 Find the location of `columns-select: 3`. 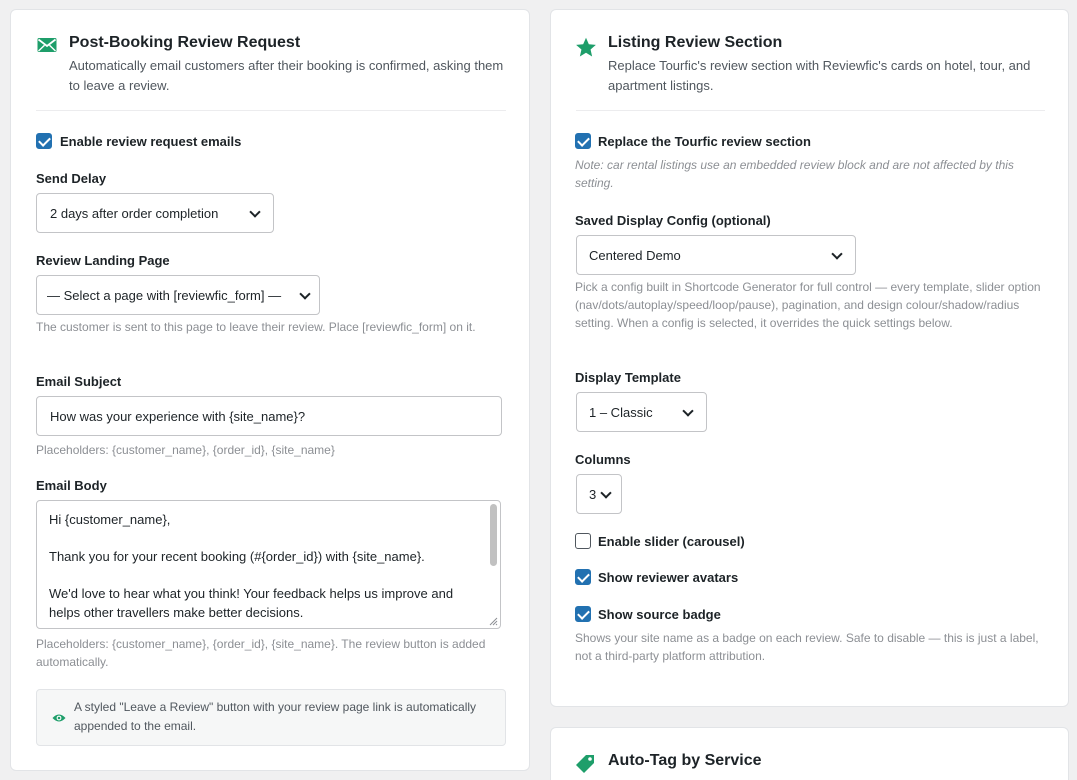

columns-select: 3 is located at coordinates (599, 494).